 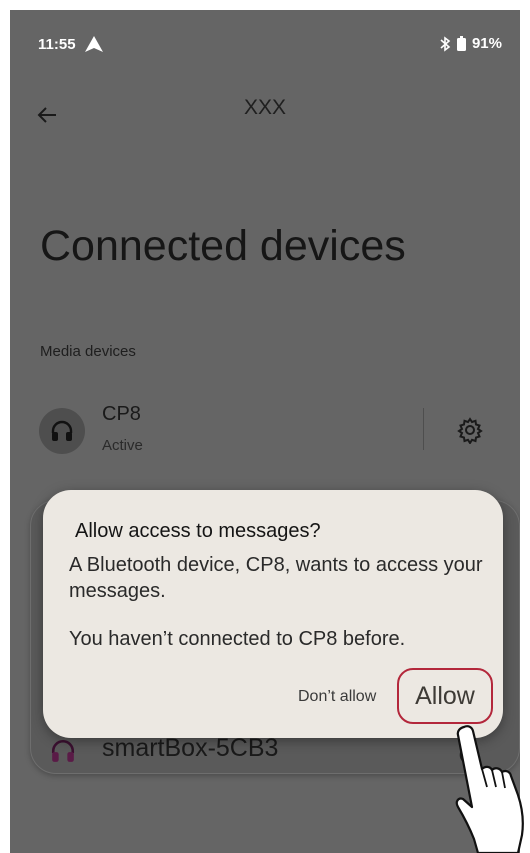 I want to click on hand-pointer-icon, so click(x=489, y=789).